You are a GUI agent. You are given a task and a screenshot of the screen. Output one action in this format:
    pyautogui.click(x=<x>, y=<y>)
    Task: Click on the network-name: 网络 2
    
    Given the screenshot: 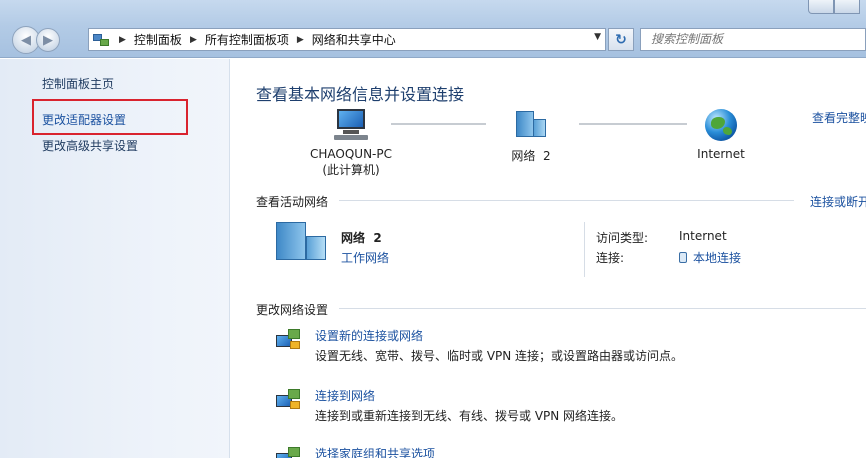 What is the action you would take?
    pyautogui.click(x=531, y=156)
    